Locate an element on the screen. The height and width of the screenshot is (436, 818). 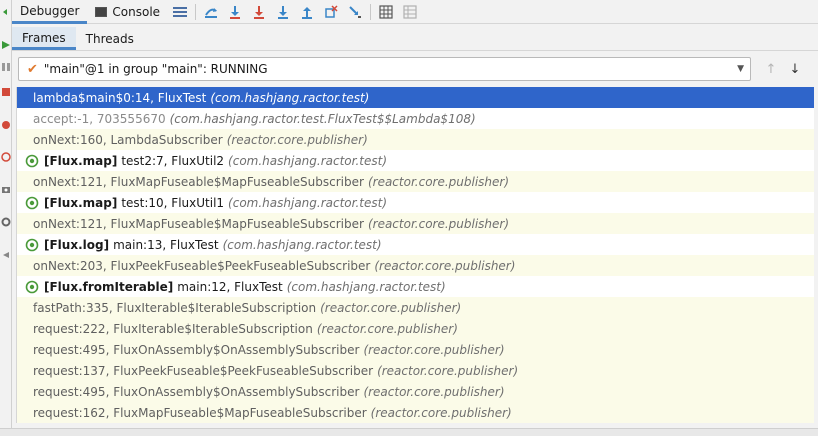
settings-icon is located at coordinates (6, 222).